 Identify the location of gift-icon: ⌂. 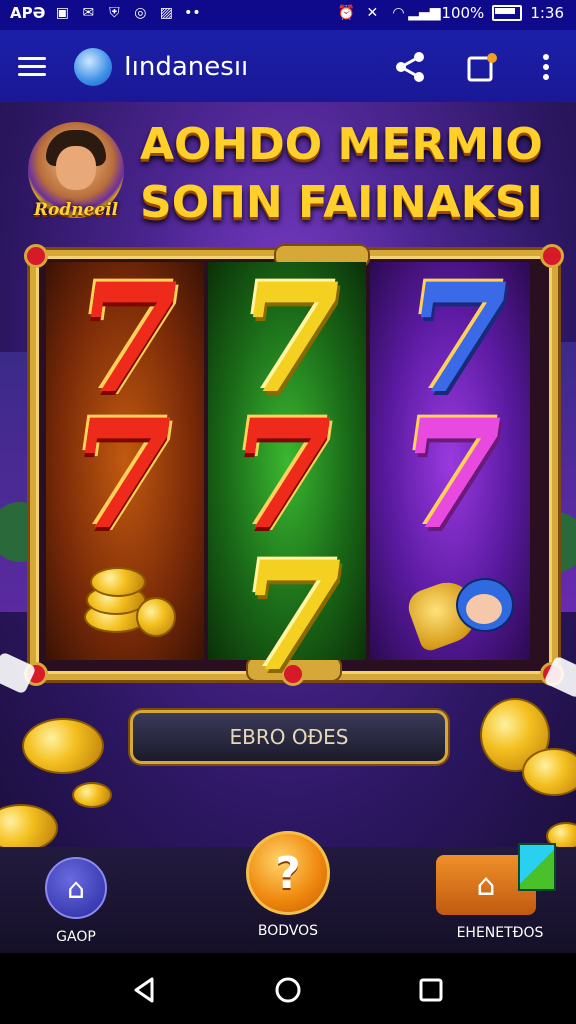
(496, 879).